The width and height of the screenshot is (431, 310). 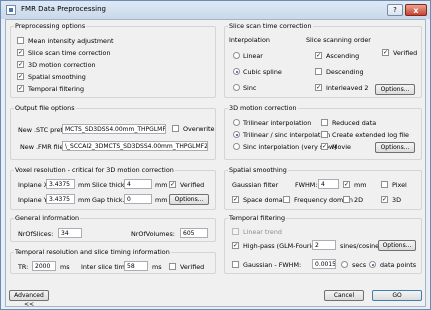 I want to click on secs-radio, so click(x=344, y=264).